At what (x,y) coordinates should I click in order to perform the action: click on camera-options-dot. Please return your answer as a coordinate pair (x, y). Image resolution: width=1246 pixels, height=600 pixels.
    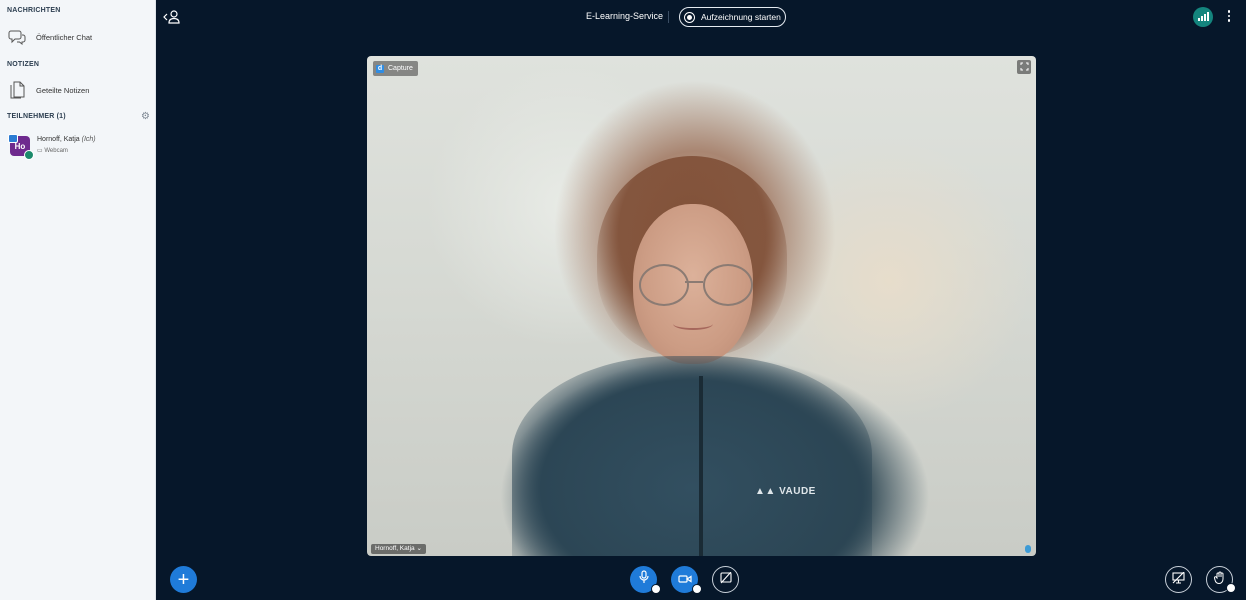
    Looking at the image, I should click on (697, 589).